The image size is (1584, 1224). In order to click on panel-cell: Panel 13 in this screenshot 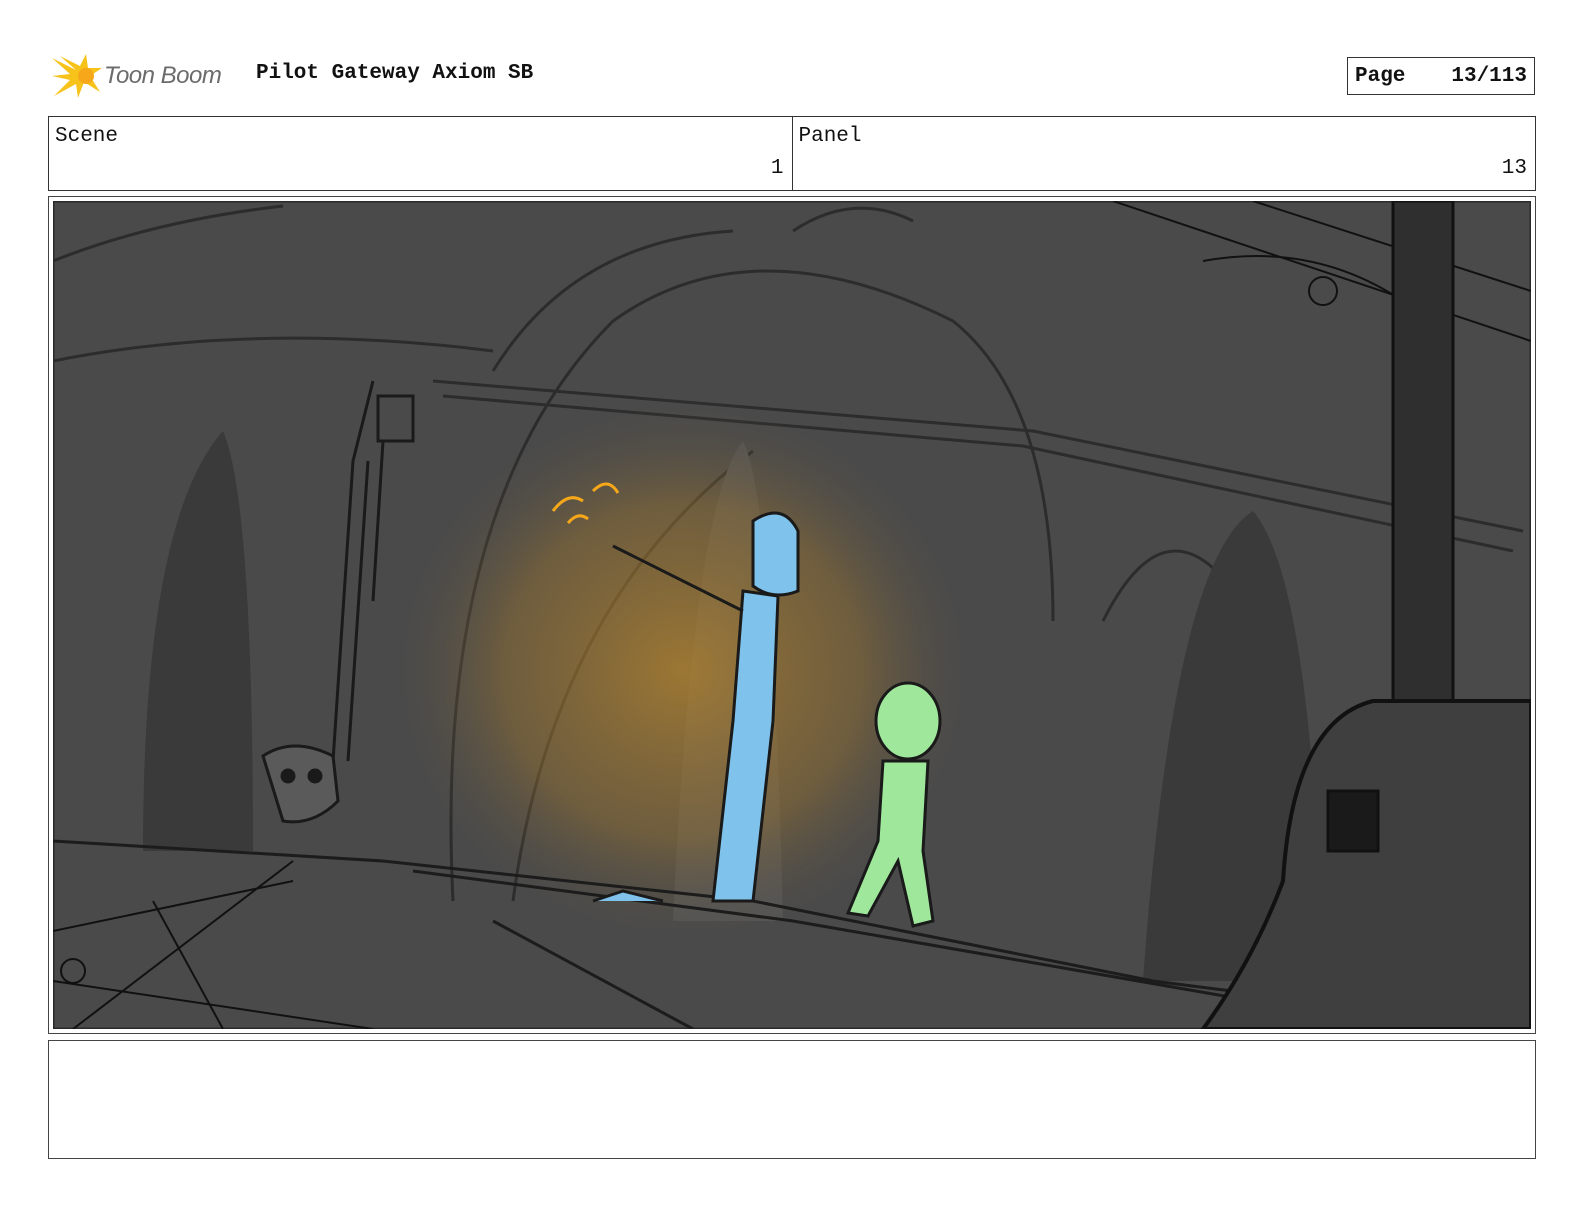, I will do `click(1163, 153)`.